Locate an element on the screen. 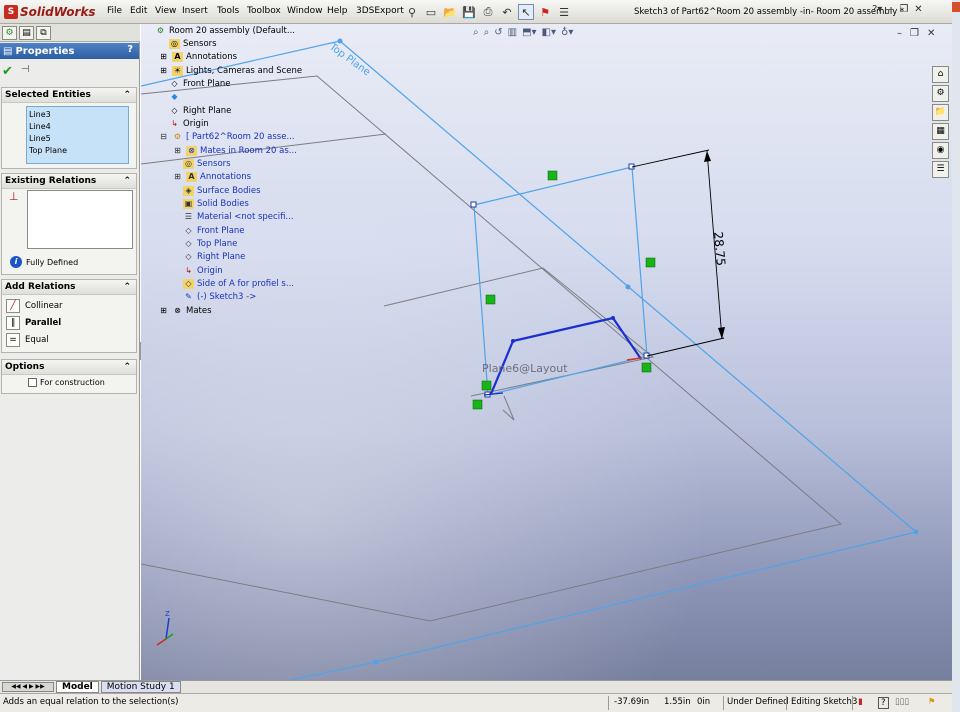 The image size is (960, 712). options-icon: ☰ is located at coordinates (564, 12).